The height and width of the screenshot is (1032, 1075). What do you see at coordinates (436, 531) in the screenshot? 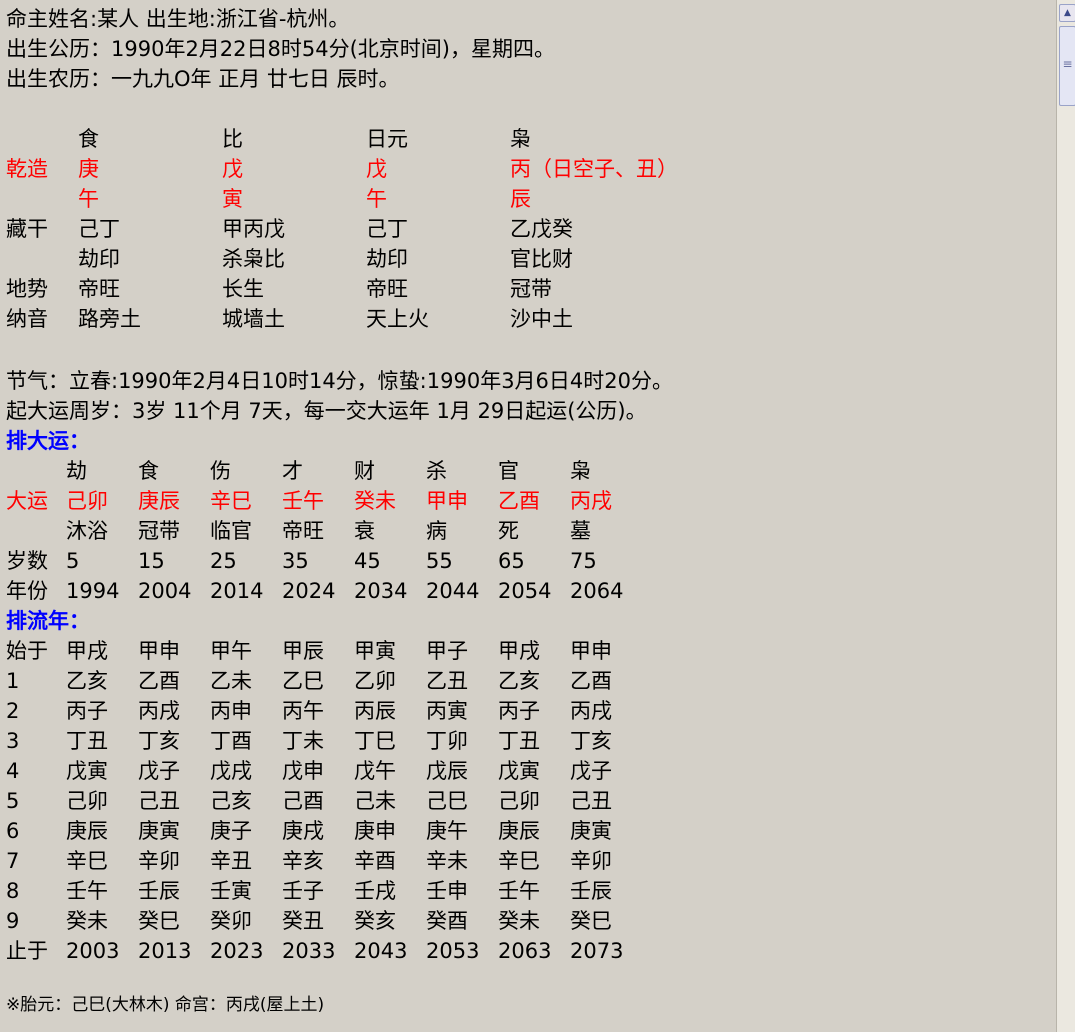
I see `dayun-cell-changsheng: 病` at bounding box center [436, 531].